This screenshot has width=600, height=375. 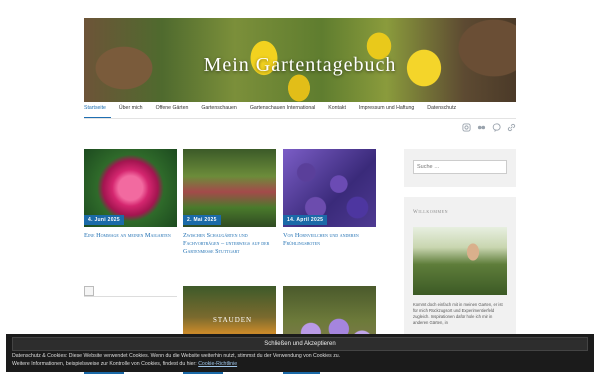 What do you see at coordinates (329, 188) in the screenshot?
I see `post-thumbnail: 14. April 2025` at bounding box center [329, 188].